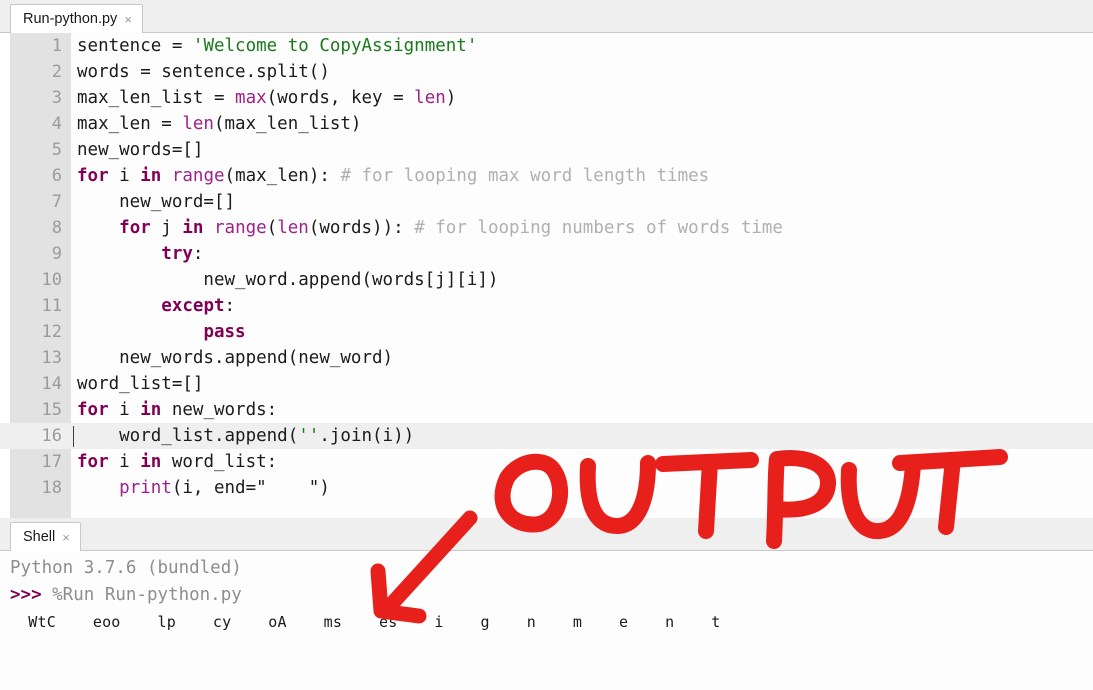 This screenshot has width=1093, height=690. I want to click on tab-label: Shell, so click(39, 536).